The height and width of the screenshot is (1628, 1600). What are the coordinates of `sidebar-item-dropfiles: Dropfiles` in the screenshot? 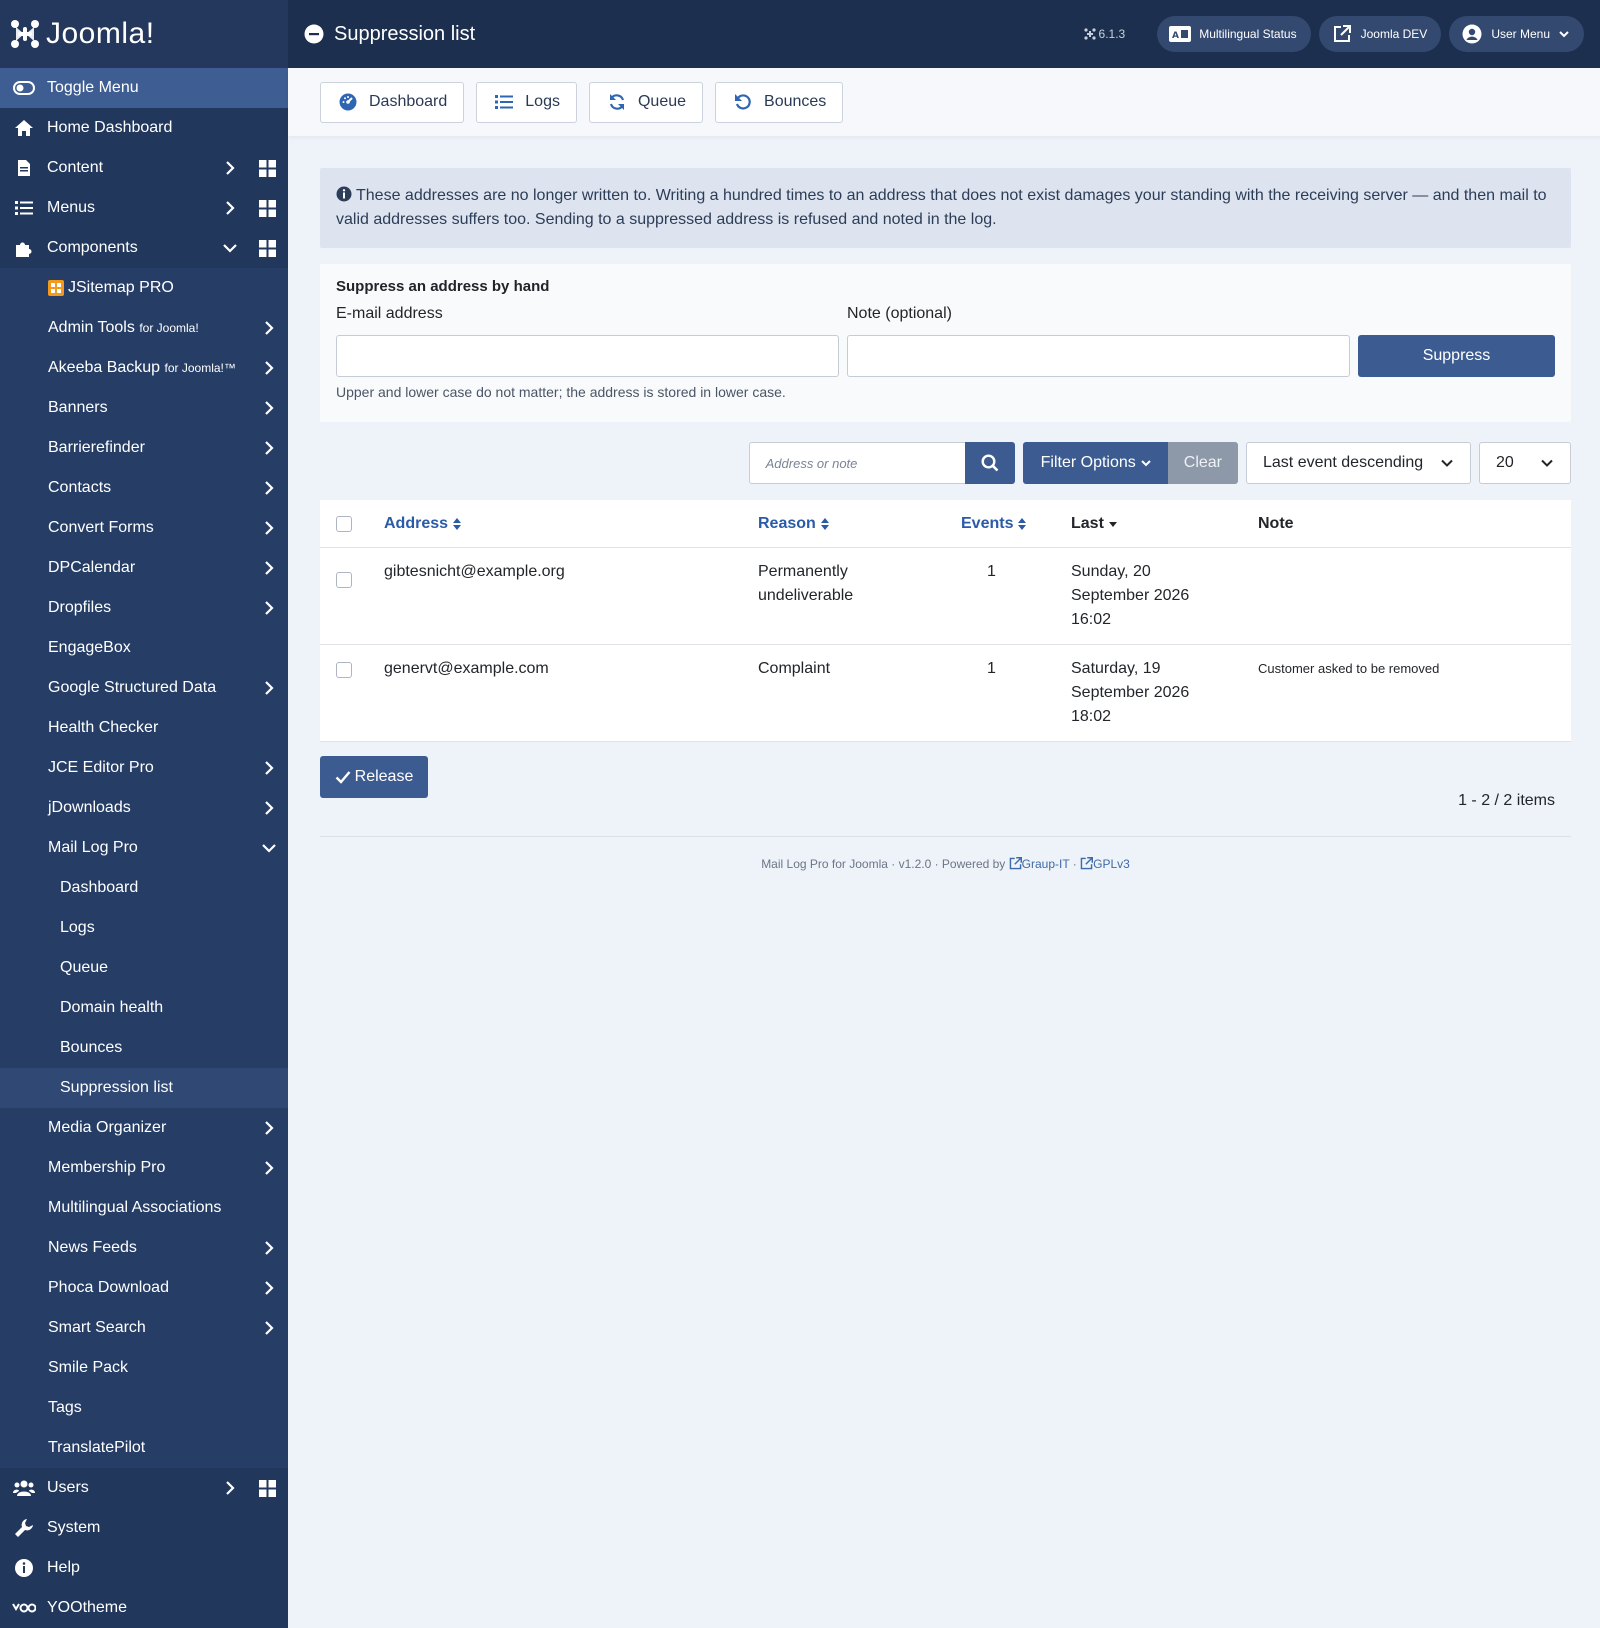 It's located at (144, 608).